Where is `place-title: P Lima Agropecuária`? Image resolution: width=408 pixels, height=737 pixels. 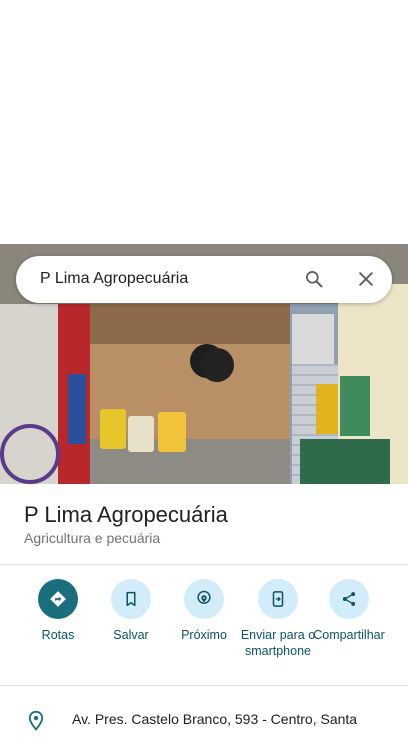
place-title: P Lima Agropecuária is located at coordinates (126, 514).